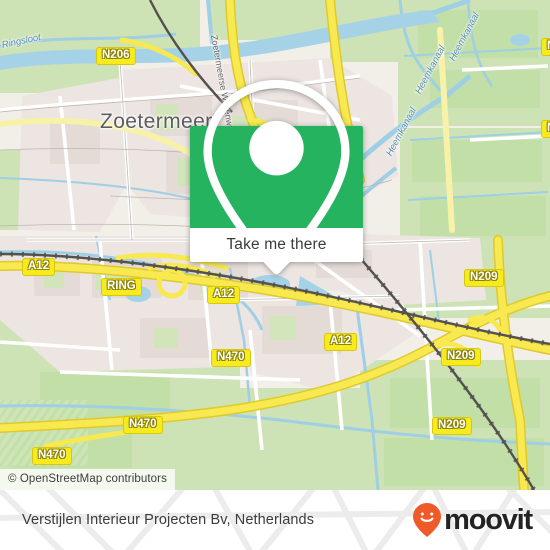 The width and height of the screenshot is (550, 550). What do you see at coordinates (276, 268) in the screenshot?
I see `popup-pointer-tail` at bounding box center [276, 268].